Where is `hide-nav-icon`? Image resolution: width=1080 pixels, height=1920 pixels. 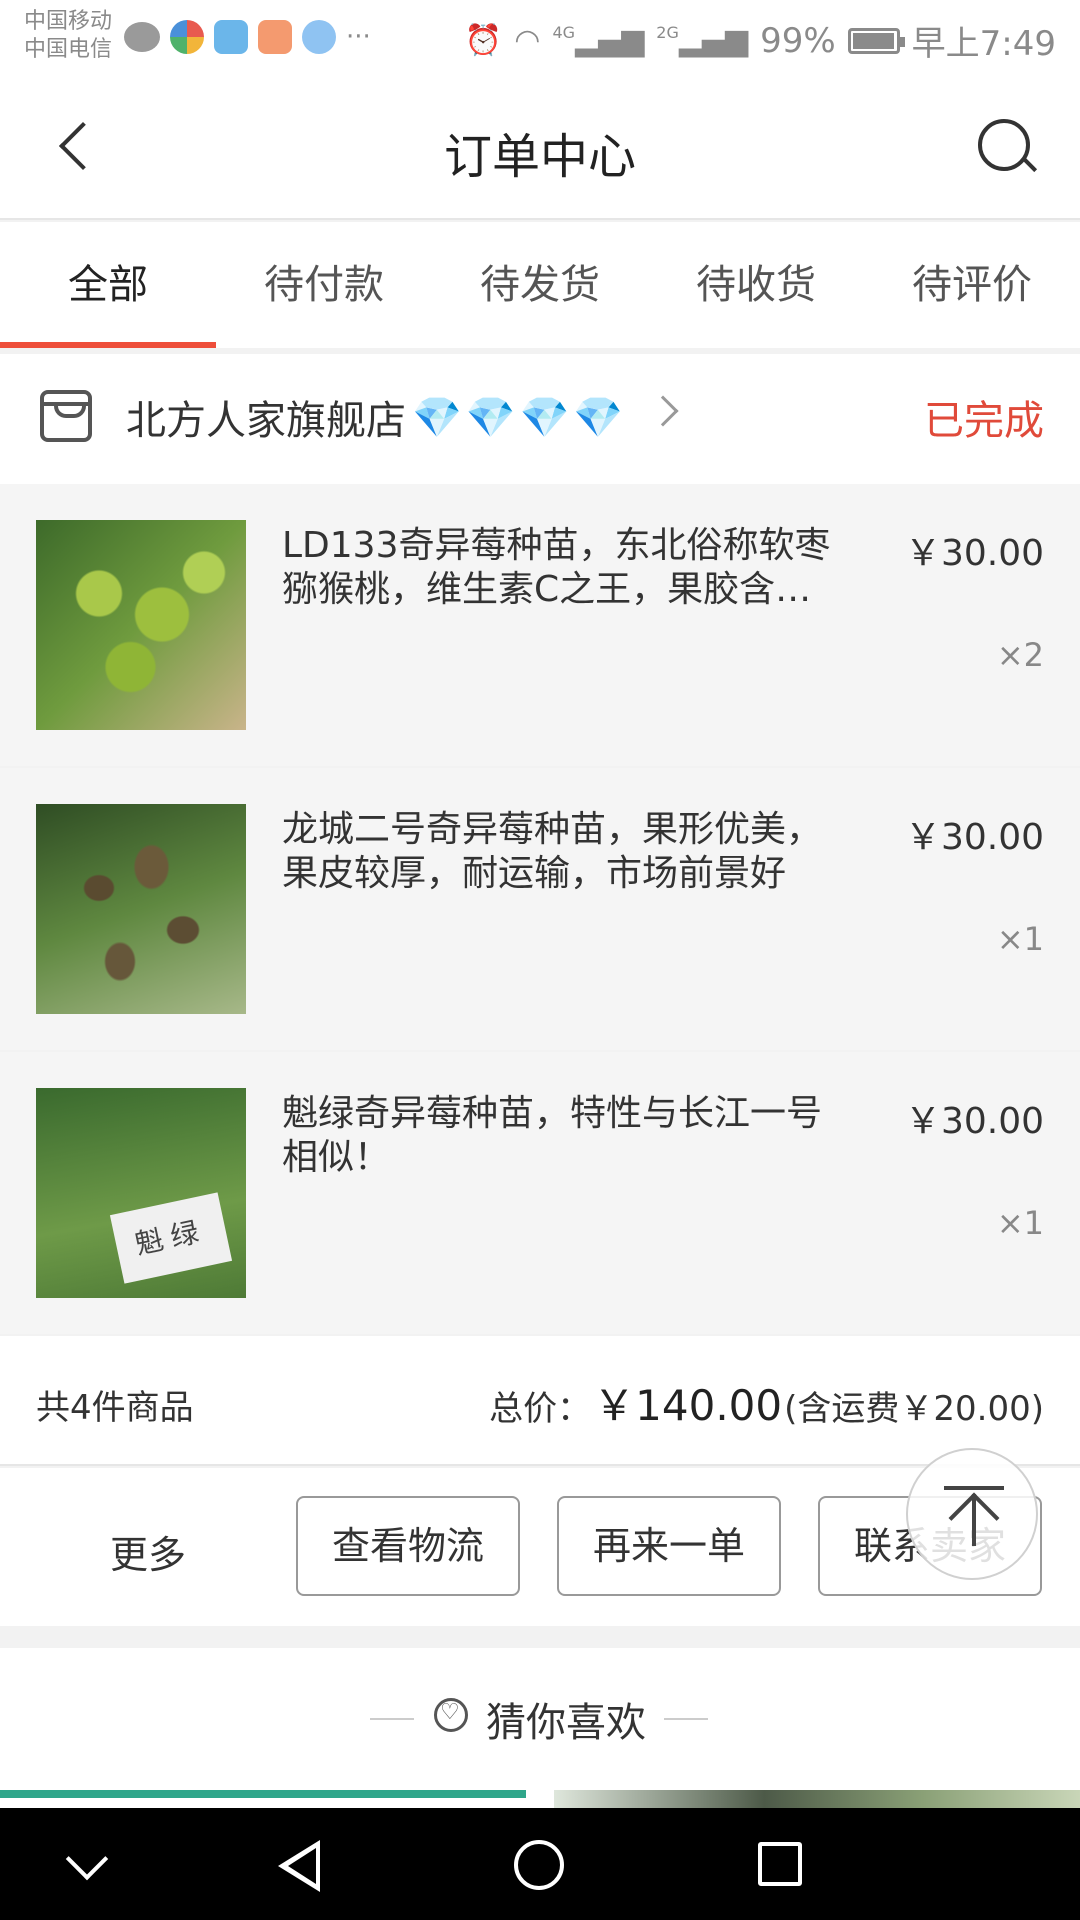 hide-nav-icon is located at coordinates (87, 1859).